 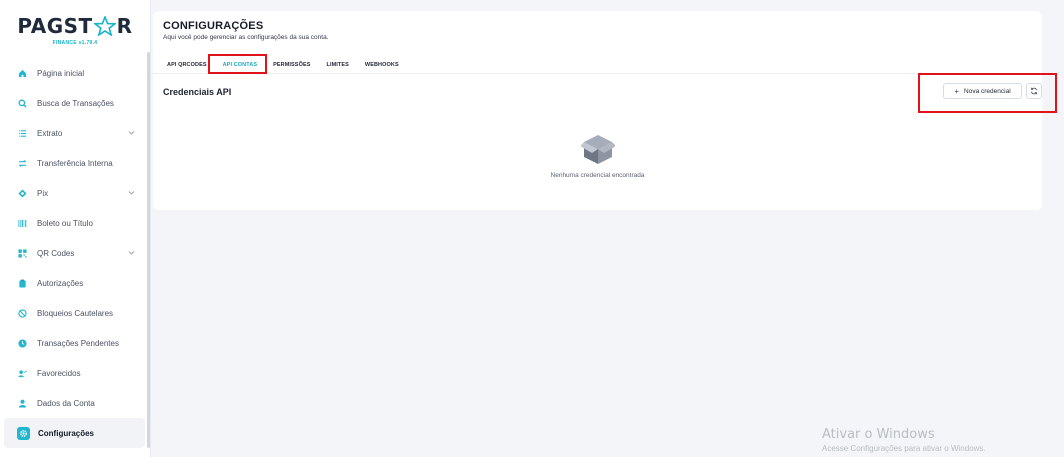 I want to click on sidebar-item-busca-de-transacoes: Busca de Transações, so click(x=73, y=103).